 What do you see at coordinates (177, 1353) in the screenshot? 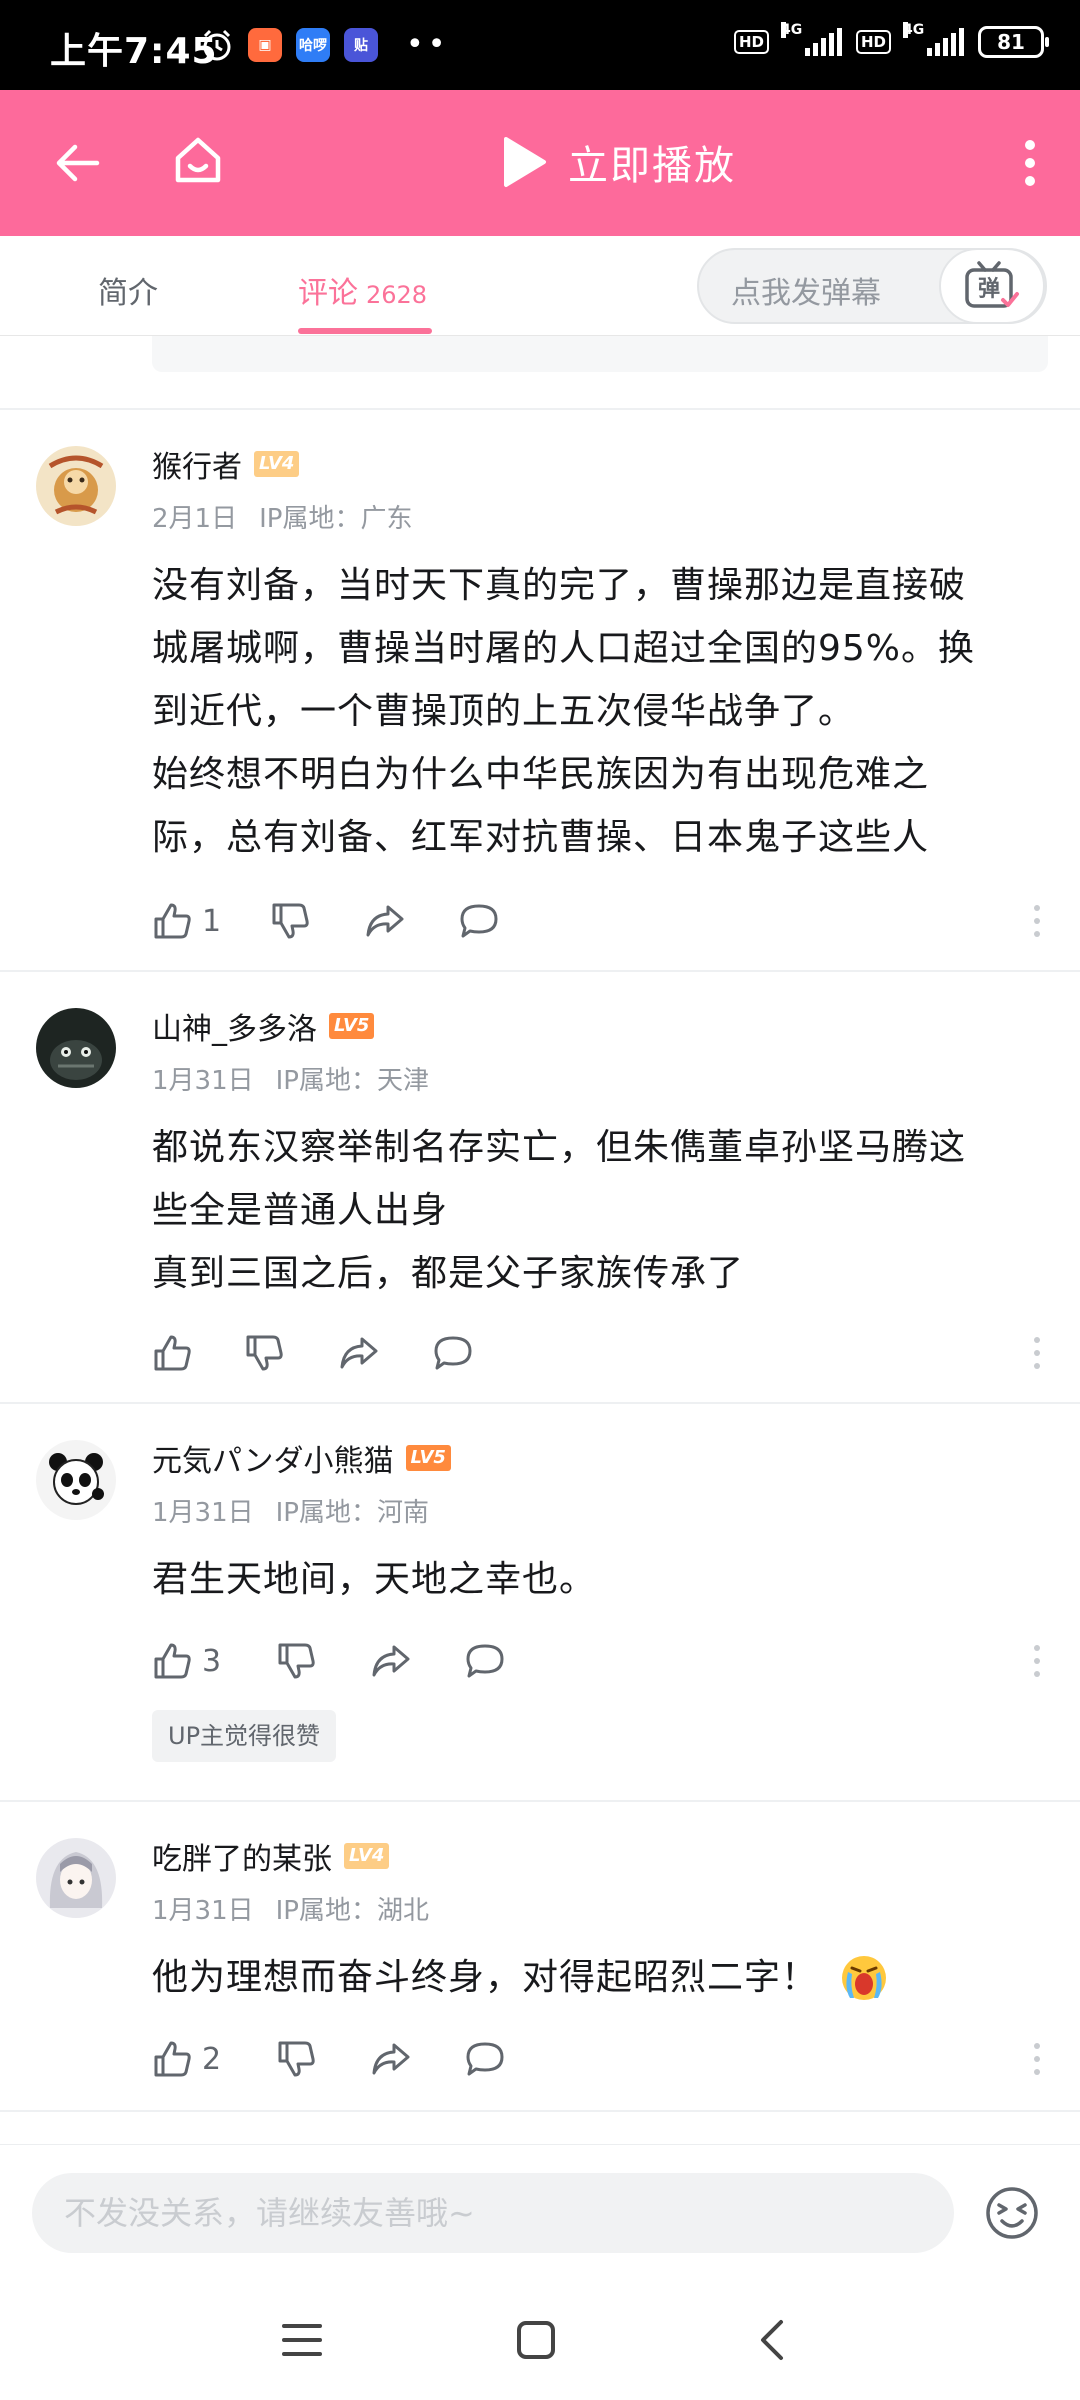
I see `like-button` at bounding box center [177, 1353].